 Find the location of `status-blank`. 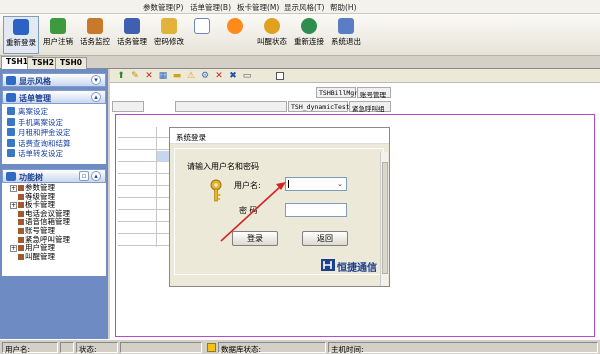

status-blank is located at coordinates (161, 347).